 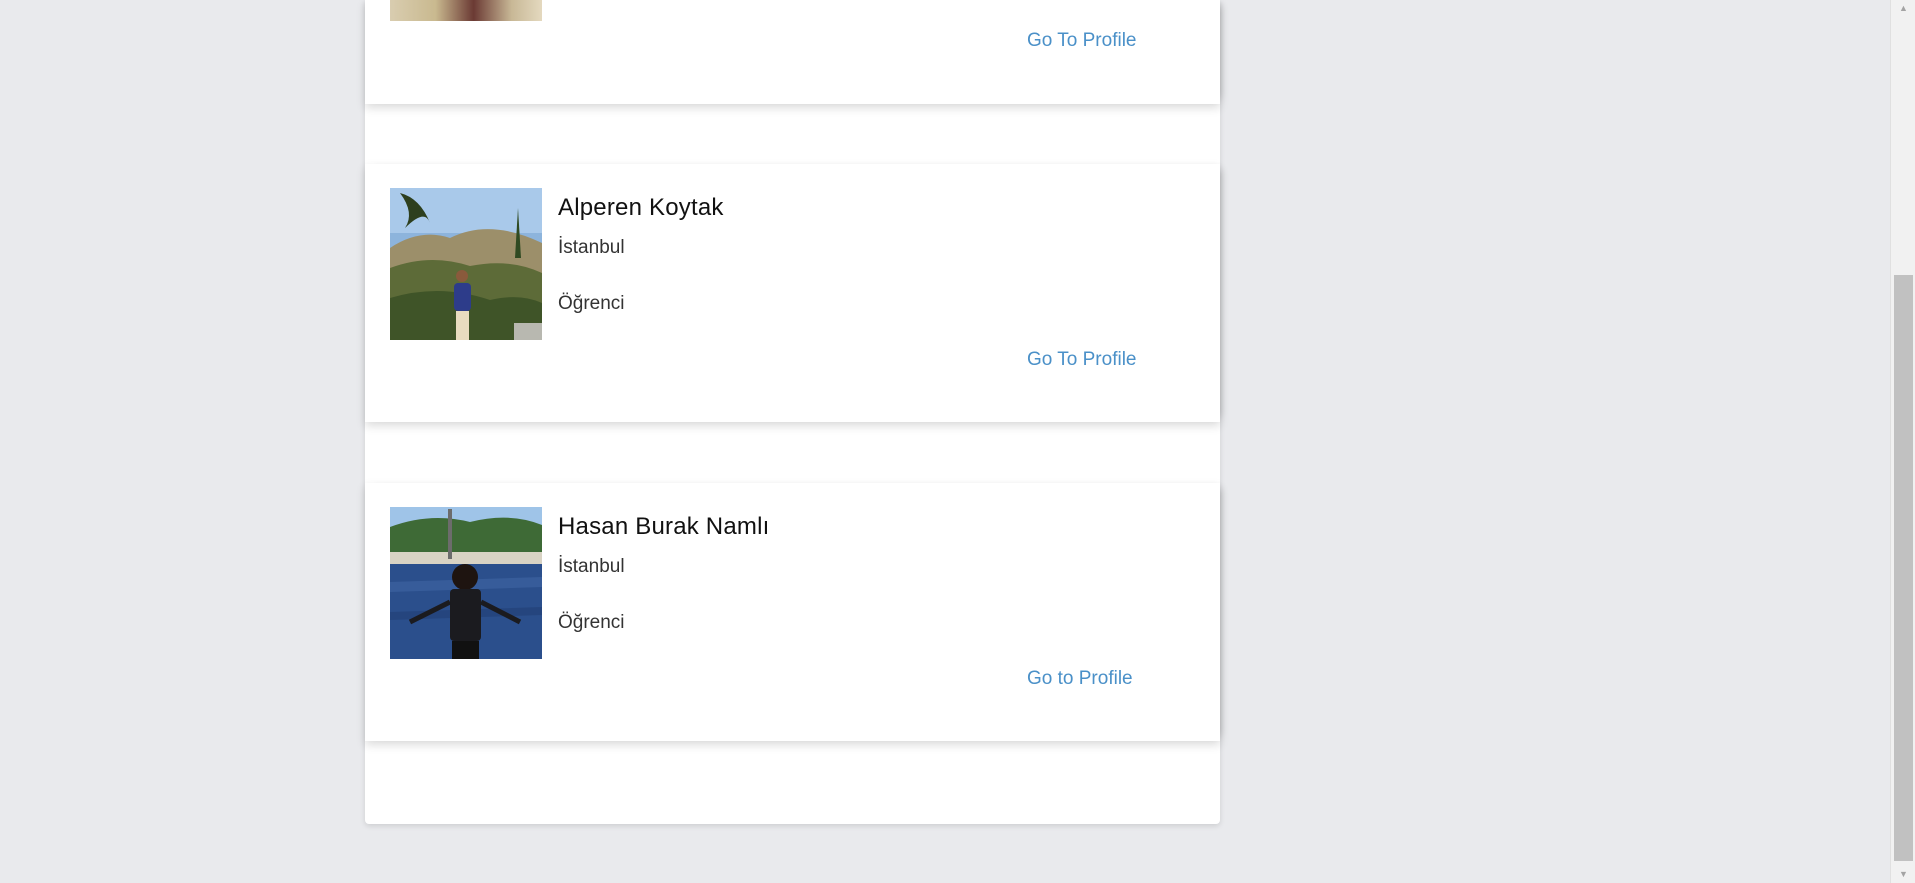 What do you see at coordinates (792, 52) in the screenshot?
I see `profile-card: Go To Profile` at bounding box center [792, 52].